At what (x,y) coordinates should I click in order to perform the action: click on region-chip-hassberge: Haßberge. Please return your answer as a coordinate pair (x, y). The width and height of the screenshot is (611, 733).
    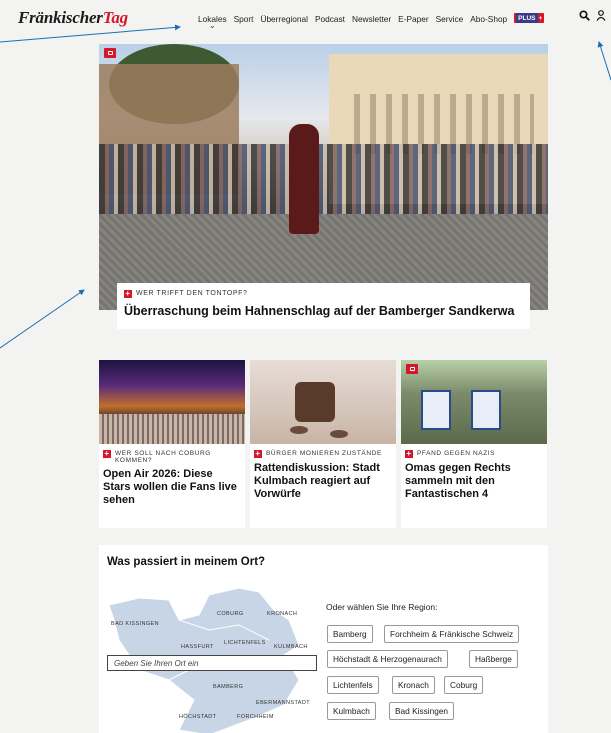
    Looking at the image, I should click on (493, 659).